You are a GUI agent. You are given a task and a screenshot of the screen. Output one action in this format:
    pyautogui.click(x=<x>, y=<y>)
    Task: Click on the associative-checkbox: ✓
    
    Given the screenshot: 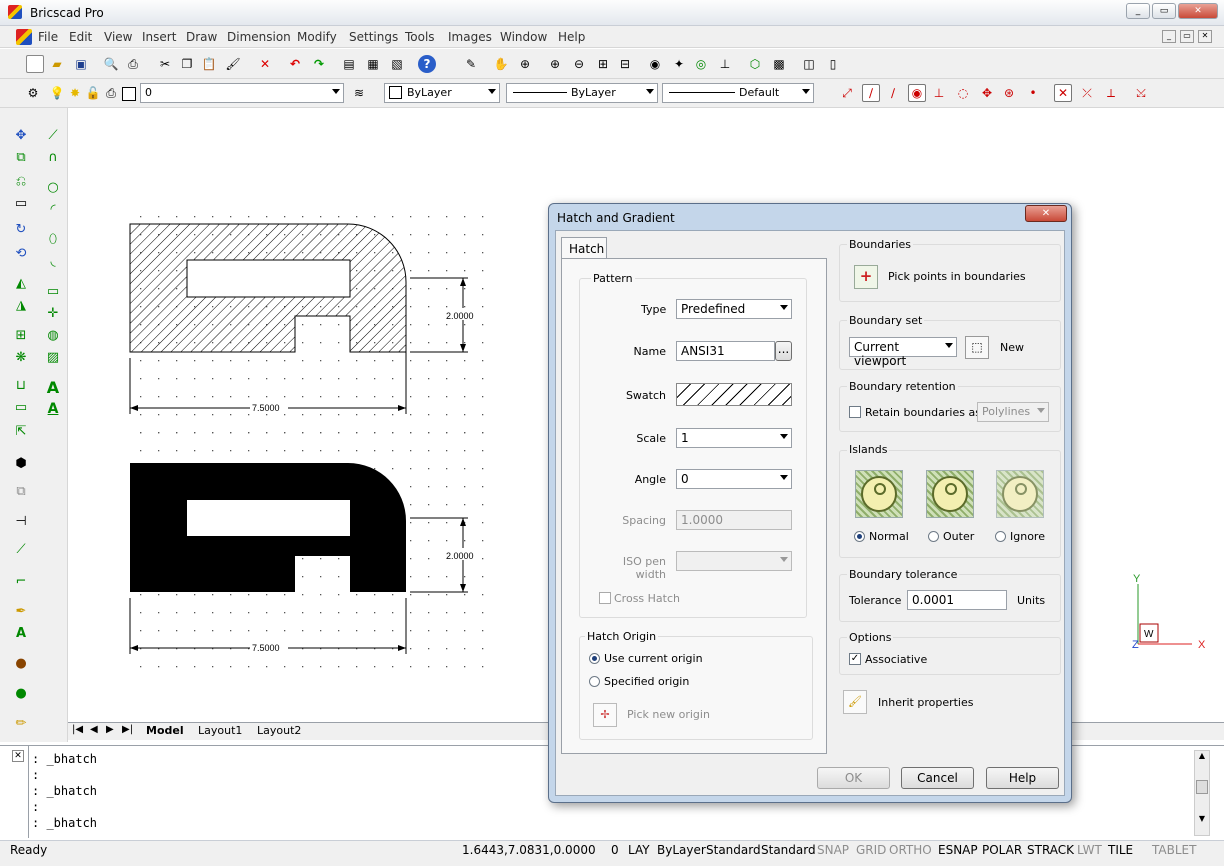 What is the action you would take?
    pyautogui.click(x=855, y=659)
    